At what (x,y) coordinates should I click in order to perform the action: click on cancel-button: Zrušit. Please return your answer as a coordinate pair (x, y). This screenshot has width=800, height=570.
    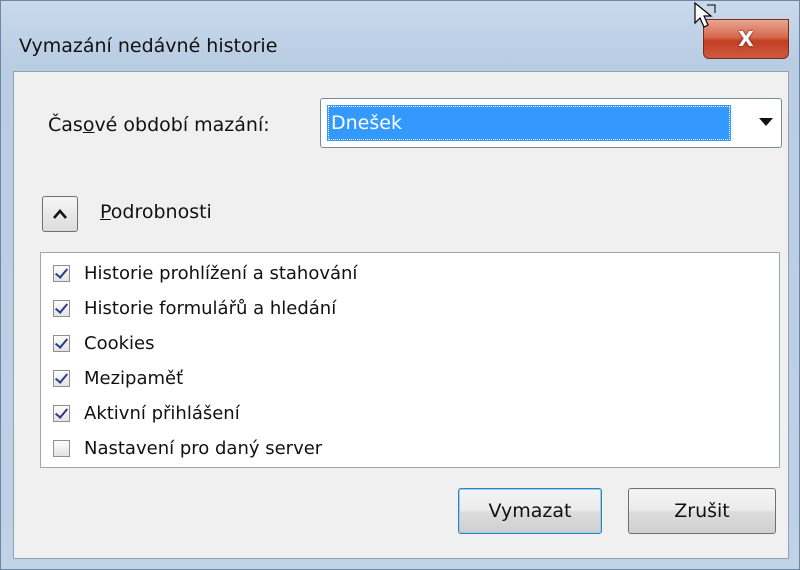
    Looking at the image, I should click on (702, 511).